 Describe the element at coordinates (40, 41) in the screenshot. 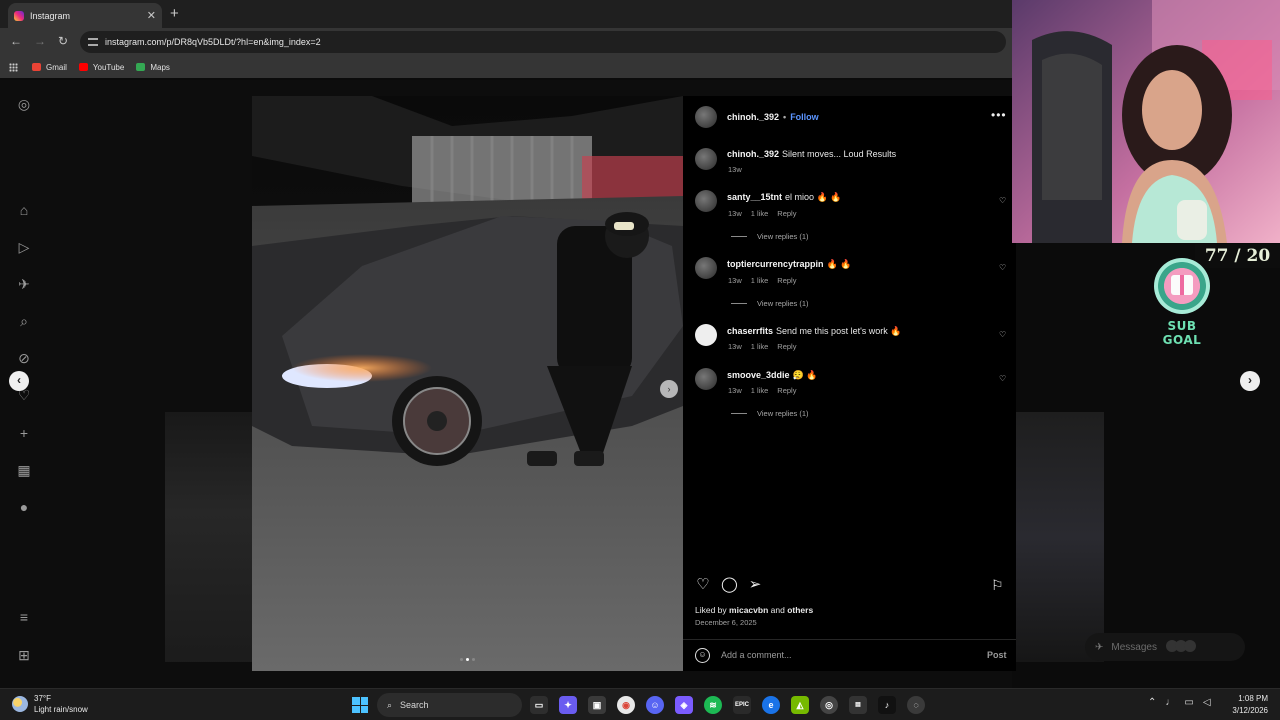

I see `forward-icon: →` at that location.